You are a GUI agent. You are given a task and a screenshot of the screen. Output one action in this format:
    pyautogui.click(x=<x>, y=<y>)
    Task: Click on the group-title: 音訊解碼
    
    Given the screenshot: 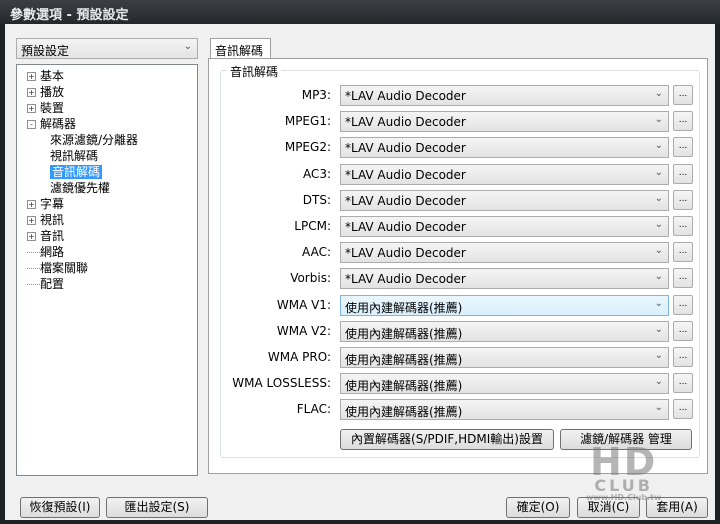 What is the action you would take?
    pyautogui.click(x=254, y=71)
    